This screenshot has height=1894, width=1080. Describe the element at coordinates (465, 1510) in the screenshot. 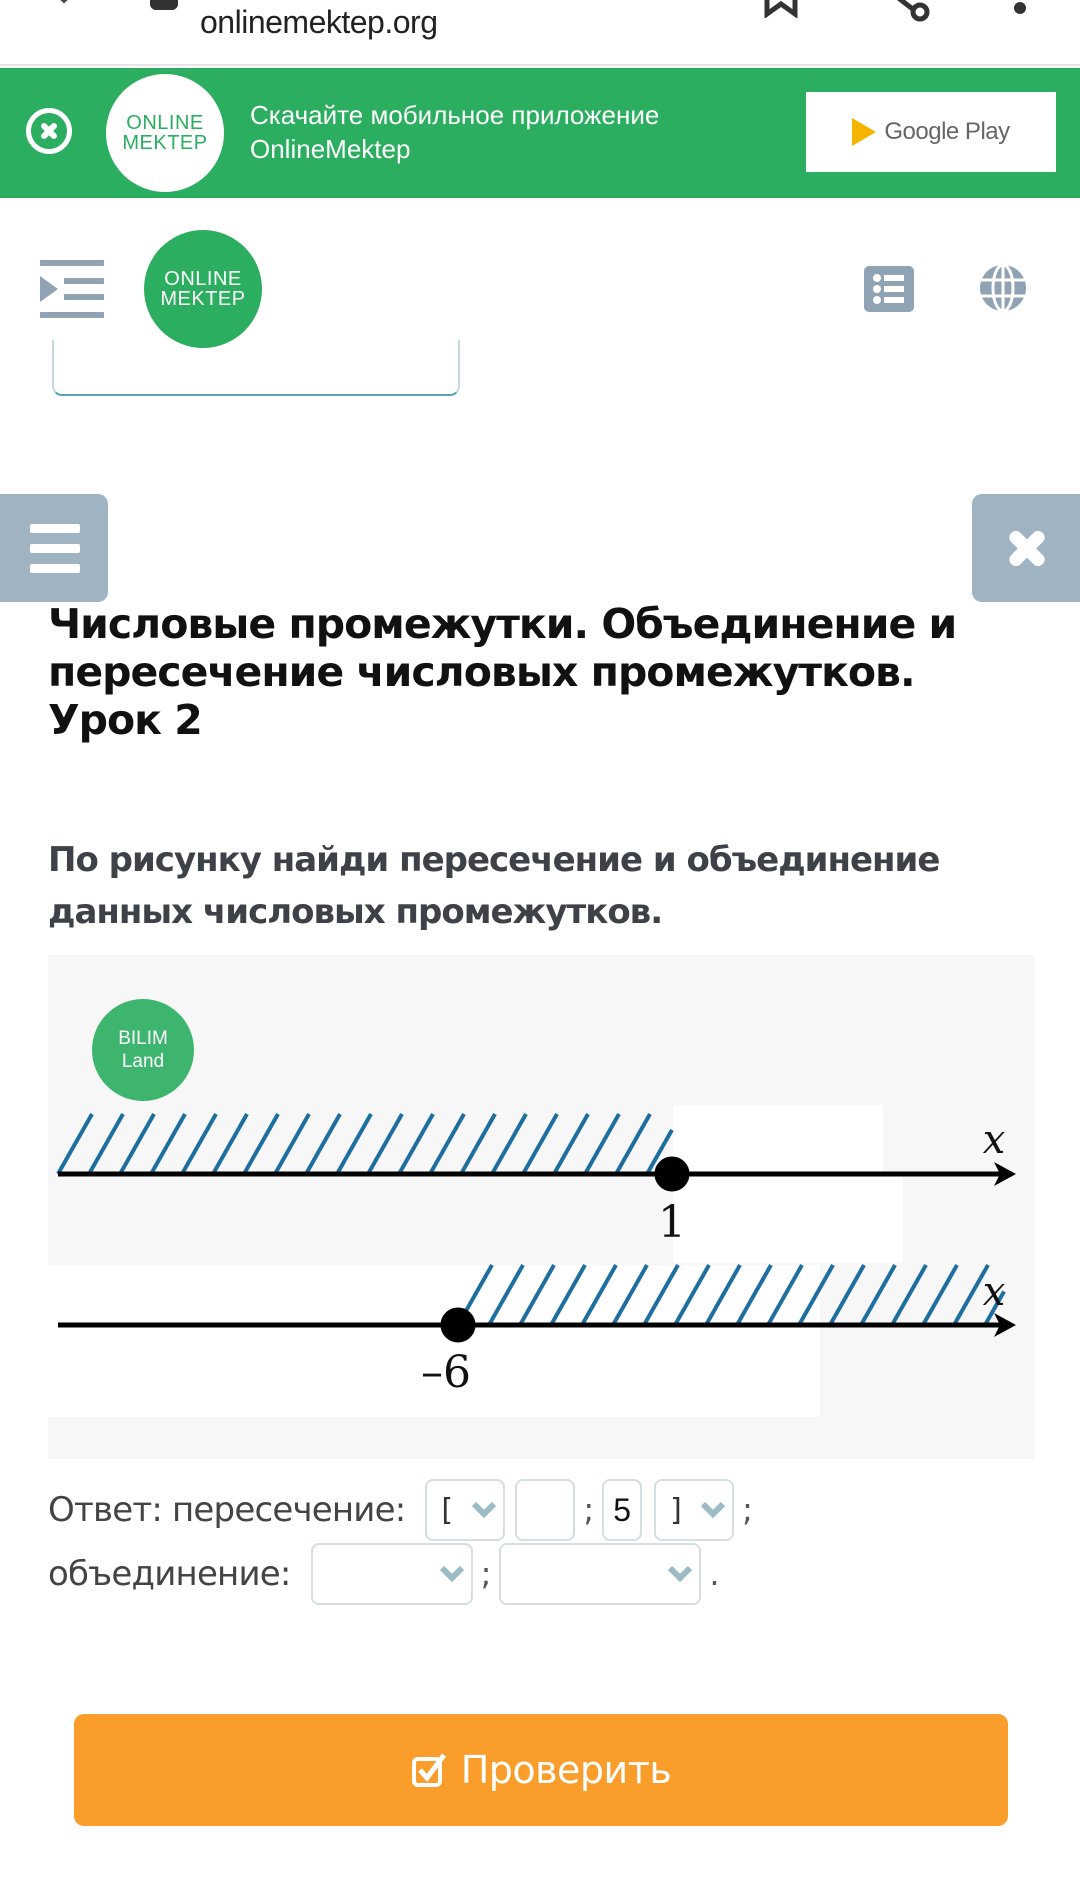

I see `open-bracket-select: [` at that location.